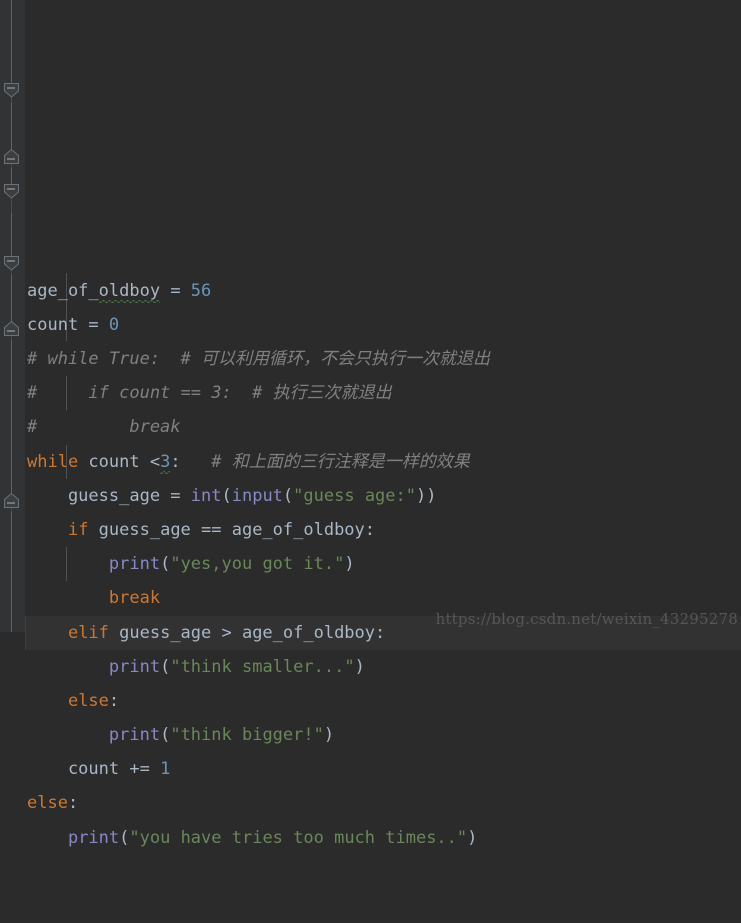  Describe the element at coordinates (247, 735) in the screenshot. I see `code-token: "think bigger!"` at that location.